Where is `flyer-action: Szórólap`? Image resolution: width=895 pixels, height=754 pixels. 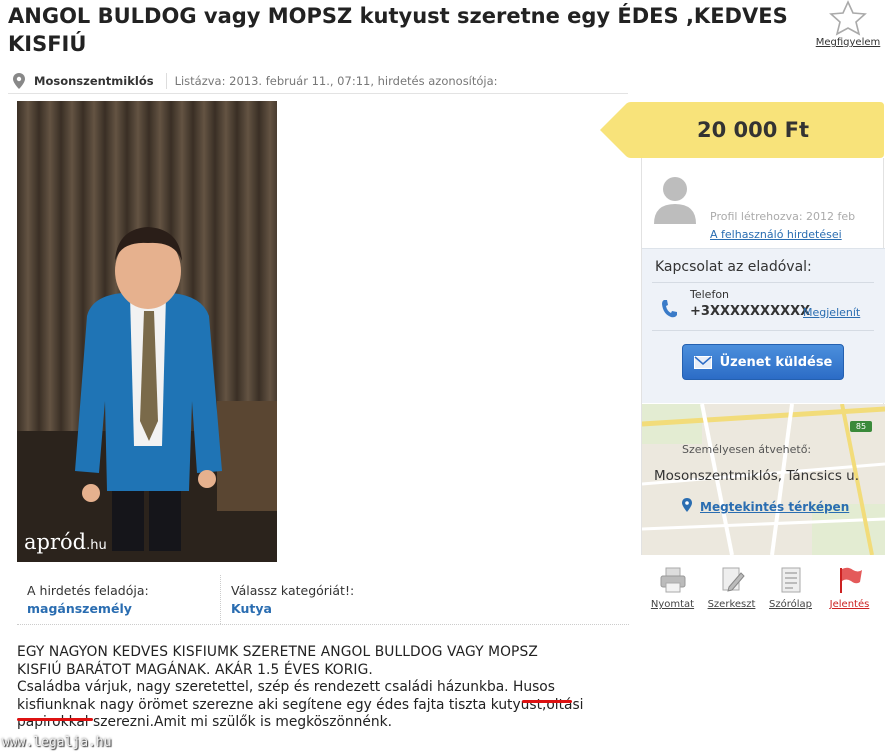
flyer-action: Szórólap is located at coordinates (790, 592).